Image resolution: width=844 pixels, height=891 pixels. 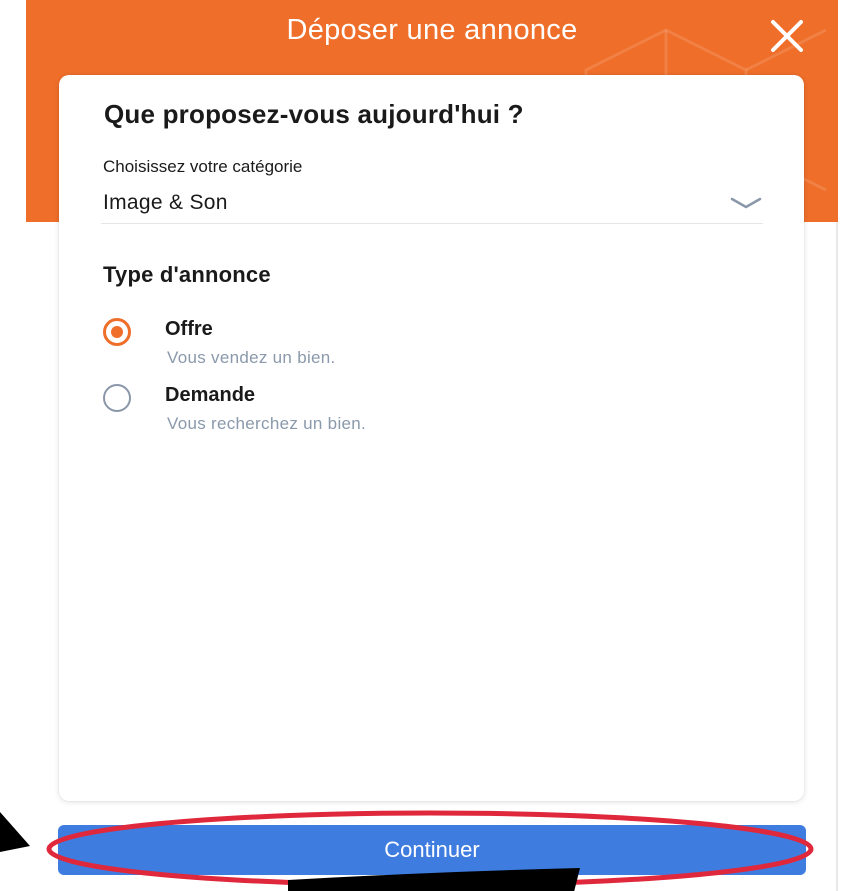 What do you see at coordinates (746, 203) in the screenshot?
I see `chevron-down-icon` at bounding box center [746, 203].